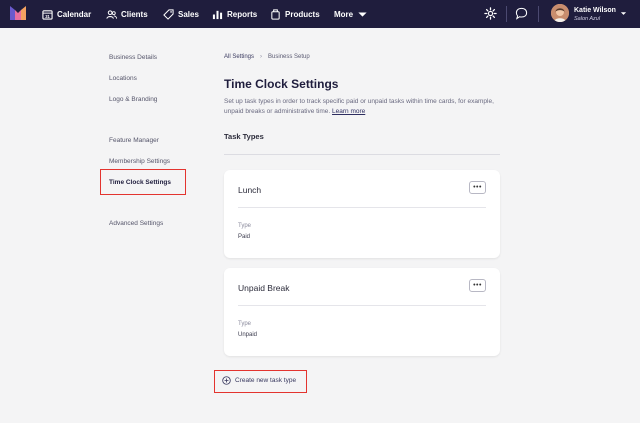 The height and width of the screenshot is (423, 640). I want to click on bar-chart-icon, so click(217, 14).